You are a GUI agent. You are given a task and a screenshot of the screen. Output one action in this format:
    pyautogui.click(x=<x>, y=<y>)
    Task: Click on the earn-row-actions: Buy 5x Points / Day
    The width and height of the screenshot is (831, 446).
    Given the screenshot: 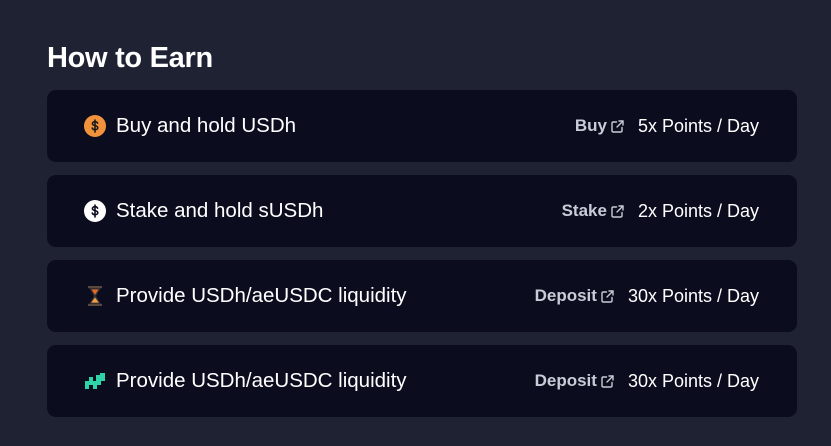 What is the action you would take?
    pyautogui.click(x=667, y=126)
    